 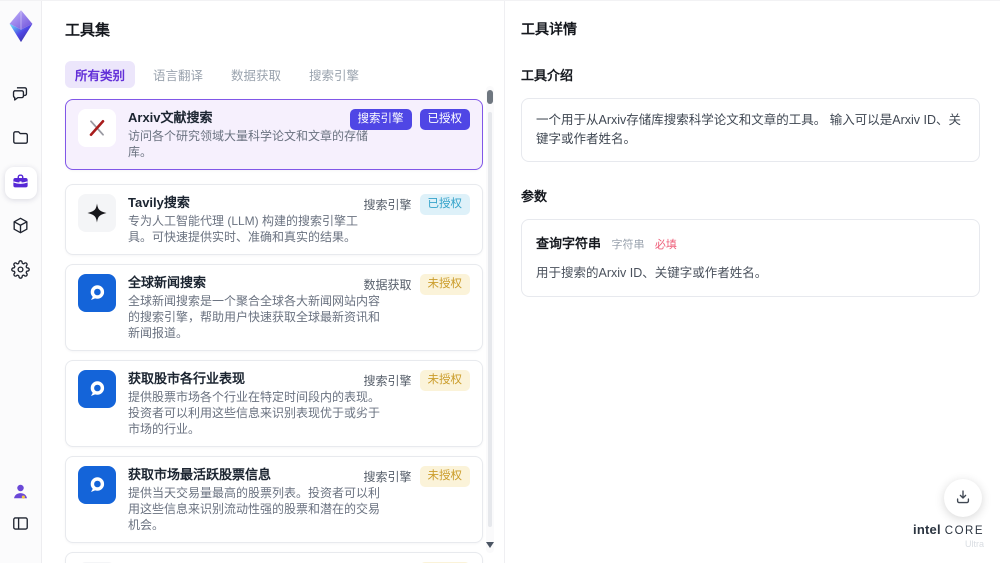 I want to click on user-avatar-button, so click(x=21, y=493).